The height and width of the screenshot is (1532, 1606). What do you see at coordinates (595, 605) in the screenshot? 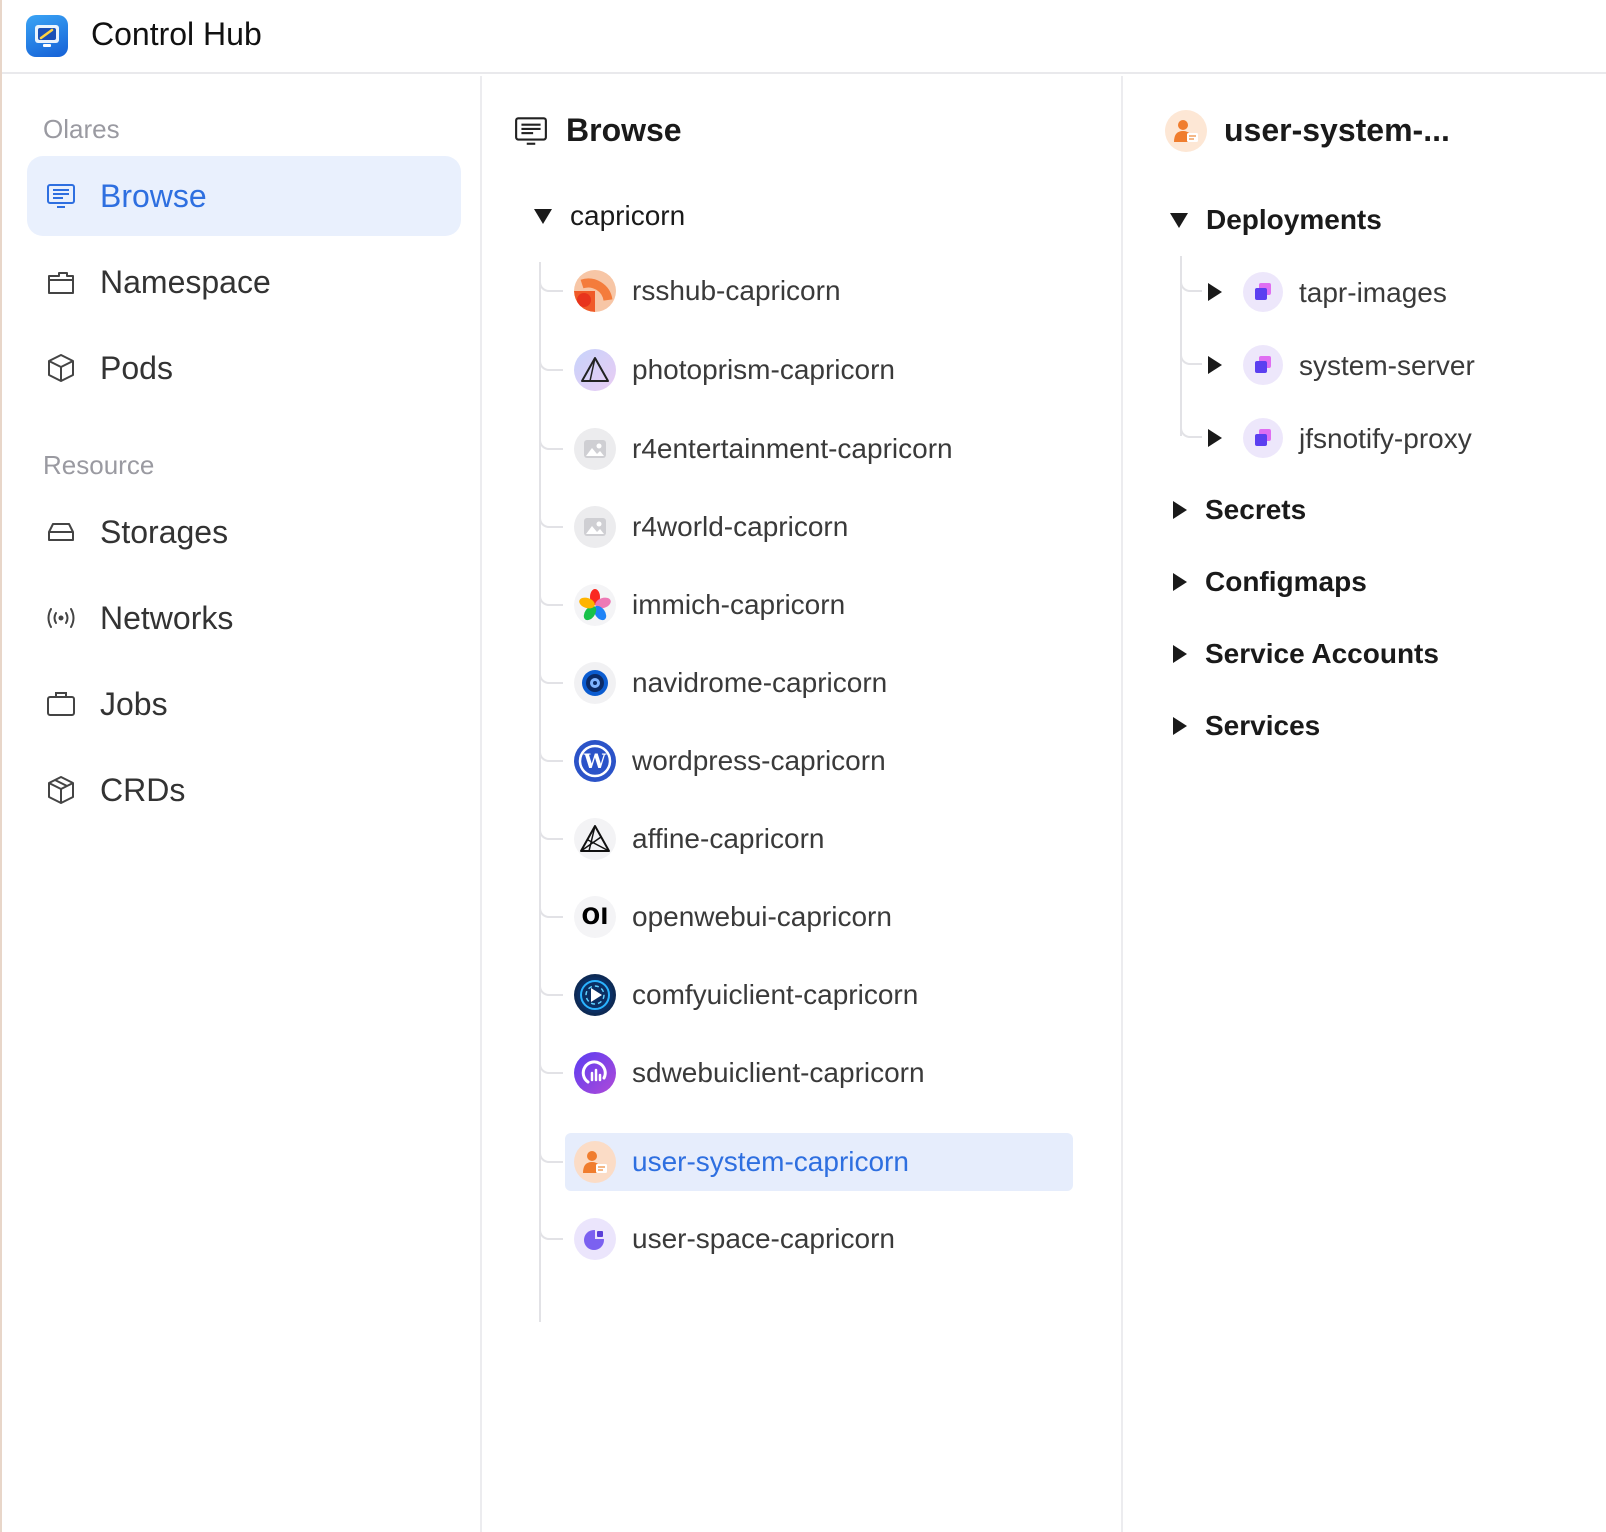
I see `immich-icon` at bounding box center [595, 605].